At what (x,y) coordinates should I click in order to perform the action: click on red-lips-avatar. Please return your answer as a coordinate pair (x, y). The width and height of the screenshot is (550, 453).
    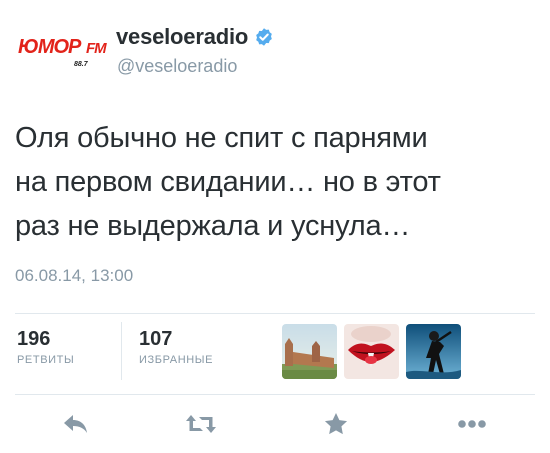
    Looking at the image, I should click on (371, 351).